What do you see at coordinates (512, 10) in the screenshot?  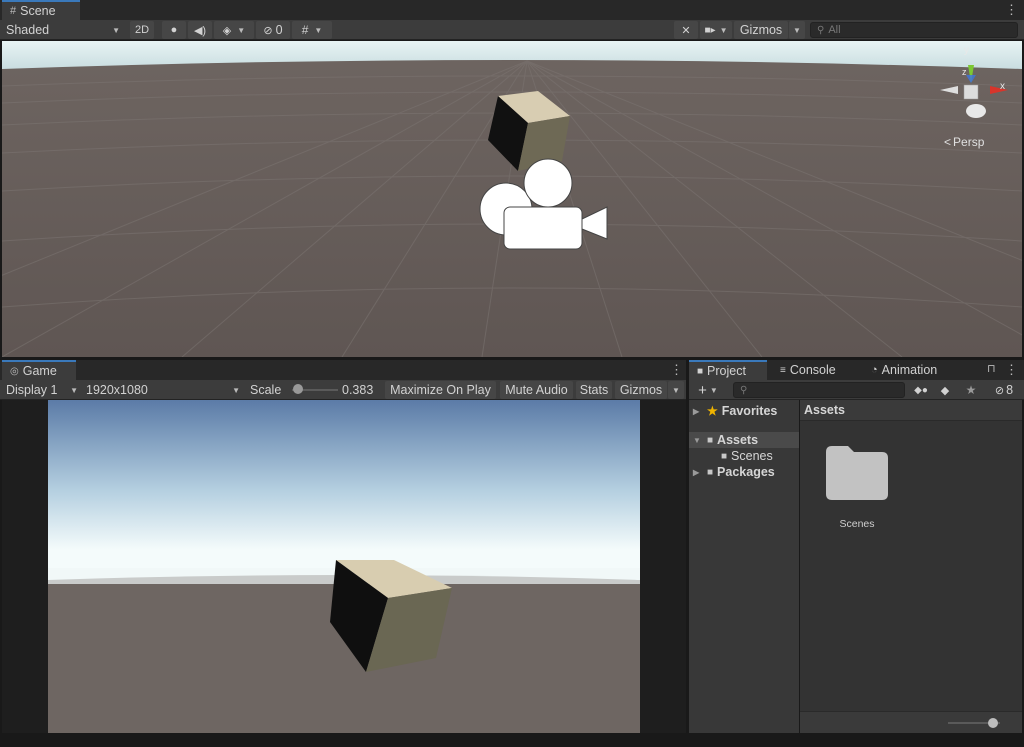 I see `scene-tab-strip` at bounding box center [512, 10].